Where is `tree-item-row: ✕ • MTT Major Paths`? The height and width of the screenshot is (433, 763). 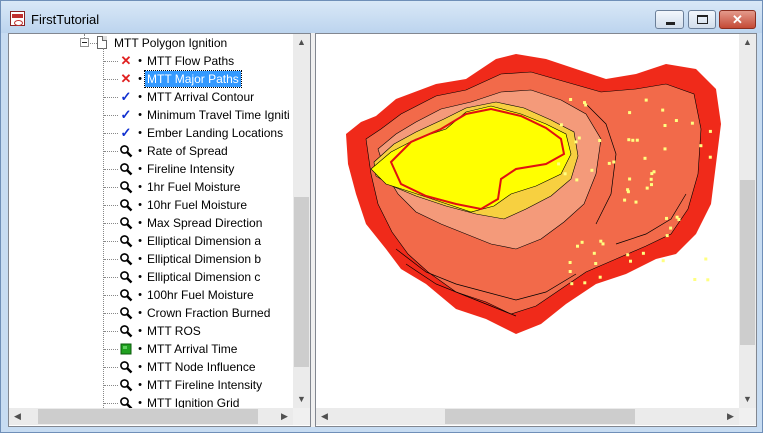 tree-item-row: ✕ • MTT Major Paths is located at coordinates (151, 79).